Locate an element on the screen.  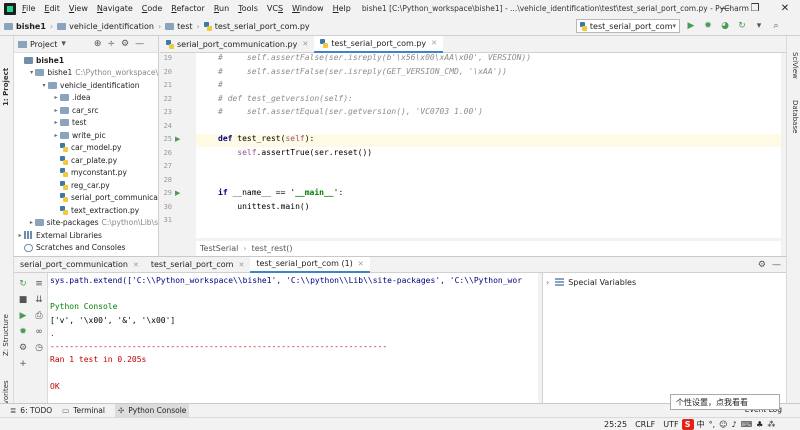
database-tool-button: Database is located at coordinates (795, 116).